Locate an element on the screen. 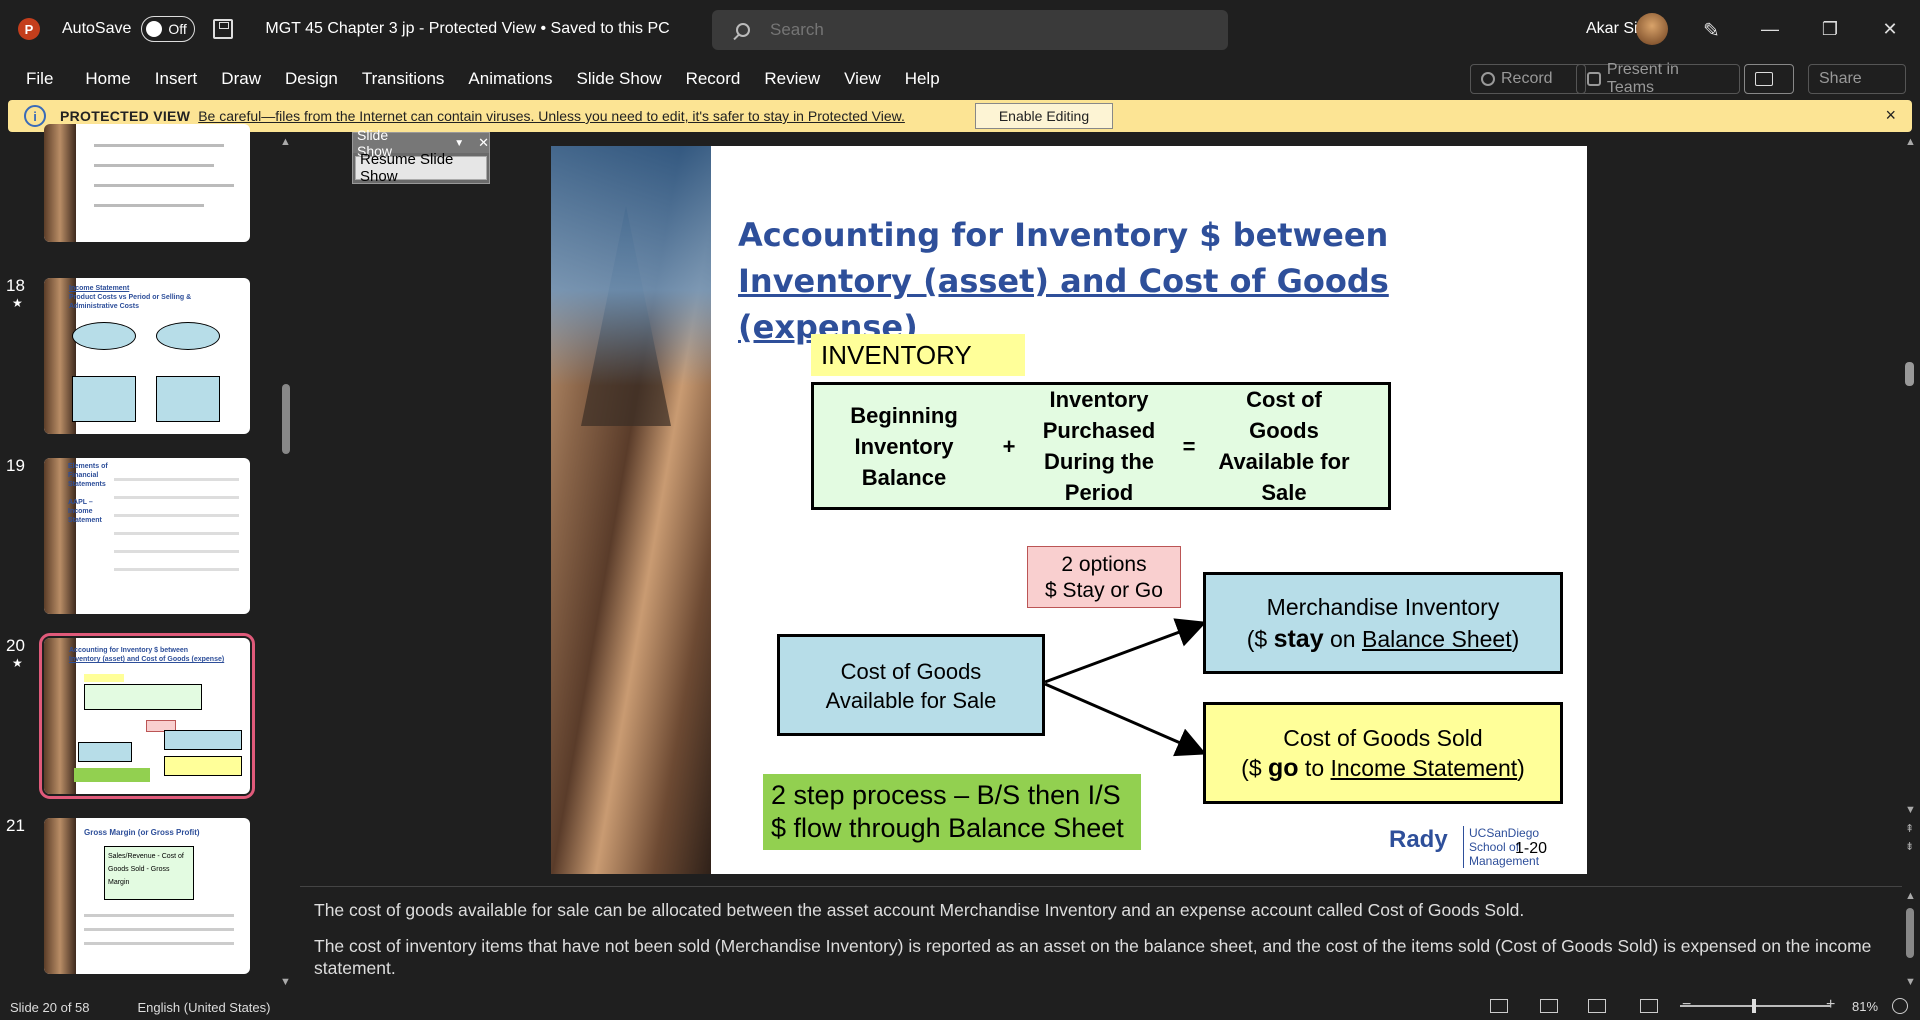 The width and height of the screenshot is (1920, 1020). normal-view-icon is located at coordinates (1549, 1006).